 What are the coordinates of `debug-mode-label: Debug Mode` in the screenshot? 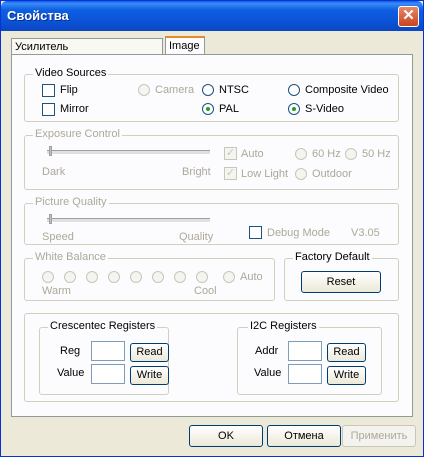 It's located at (298, 233).